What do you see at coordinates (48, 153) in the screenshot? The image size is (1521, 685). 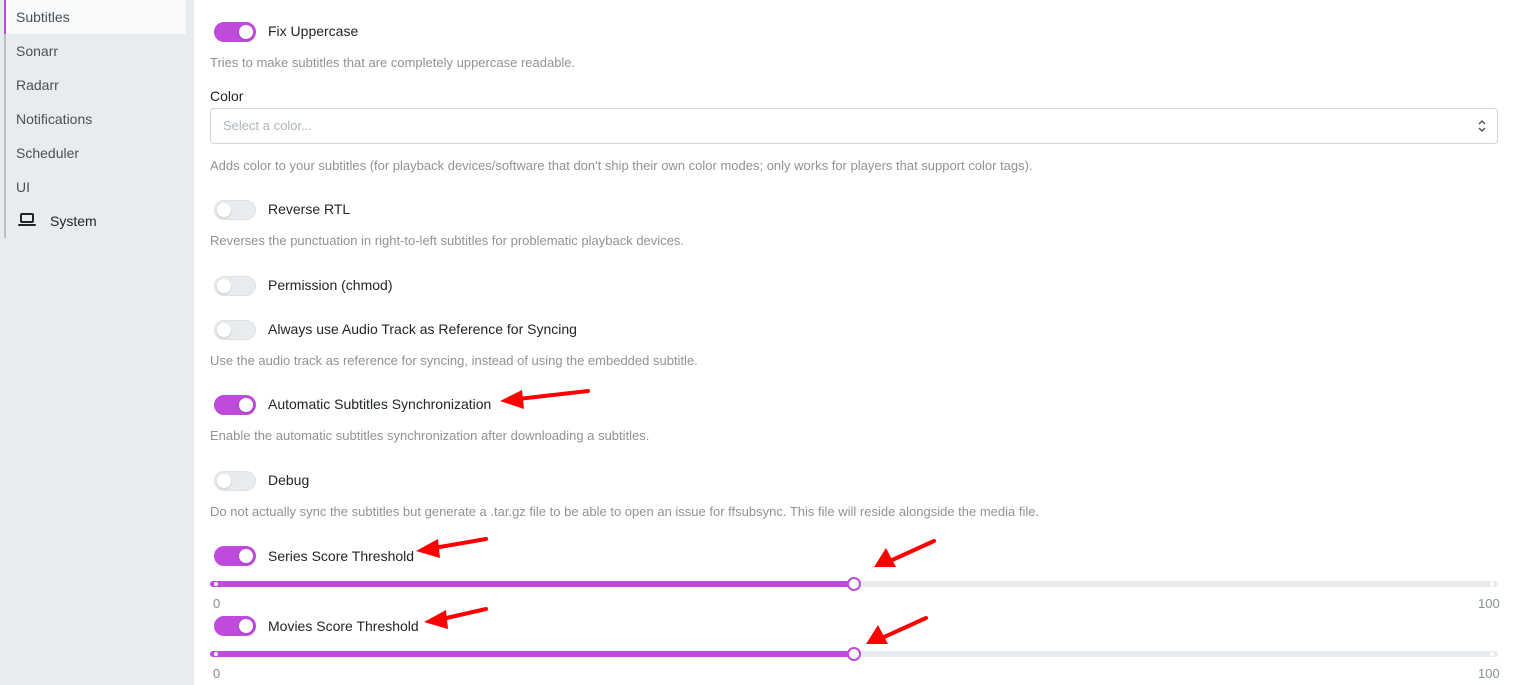 I see `nav-item-label: Scheduler` at bounding box center [48, 153].